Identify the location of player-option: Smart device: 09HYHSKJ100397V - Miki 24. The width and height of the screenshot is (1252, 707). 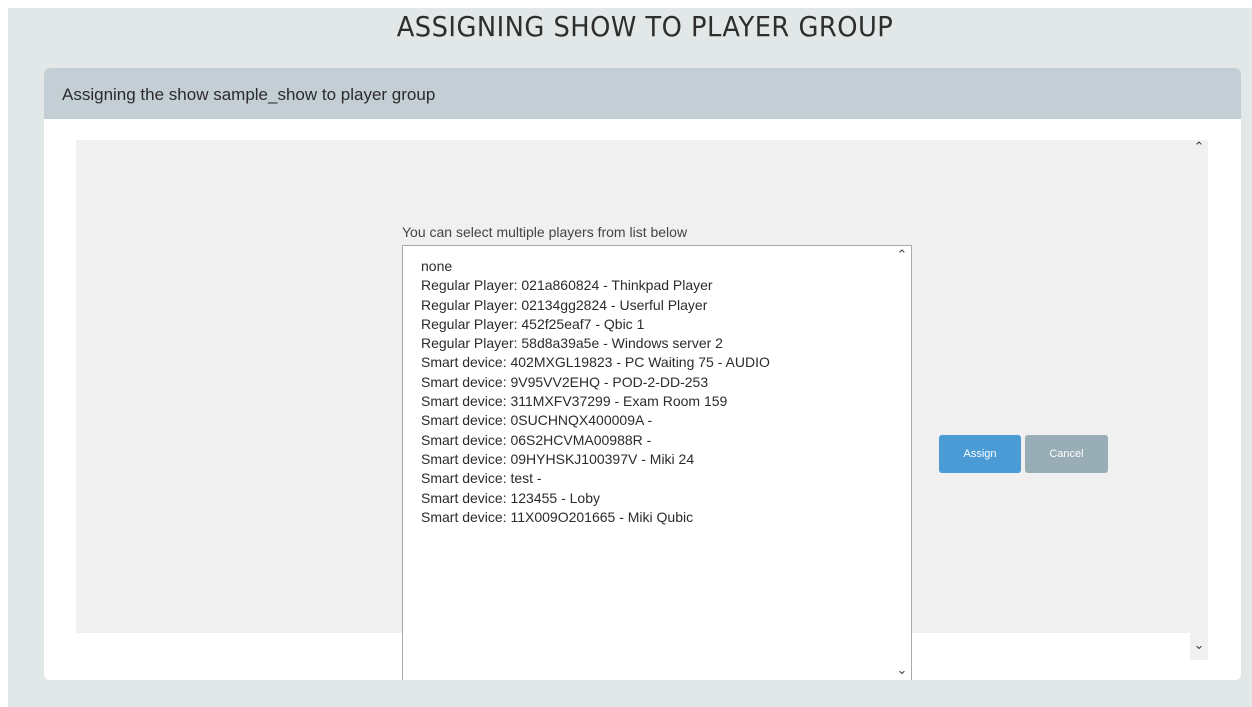
(595, 459).